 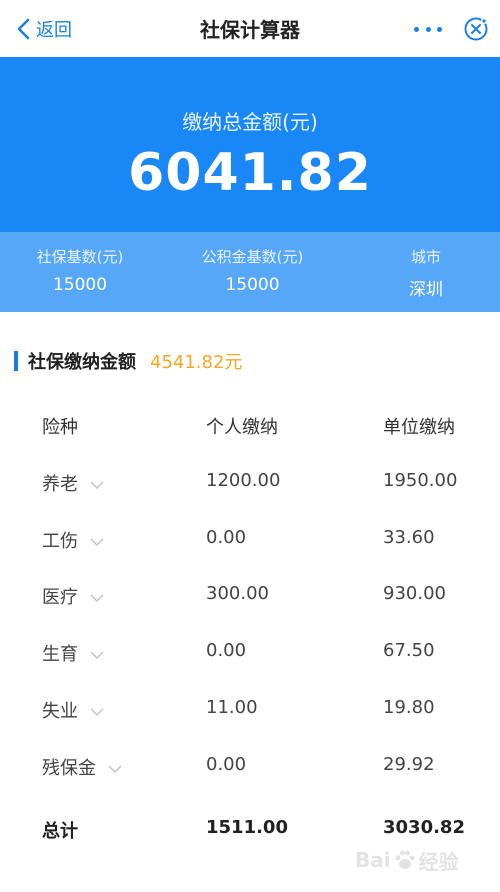 I want to click on total-amount-label: 缴纳总金额(元), so click(x=250, y=122).